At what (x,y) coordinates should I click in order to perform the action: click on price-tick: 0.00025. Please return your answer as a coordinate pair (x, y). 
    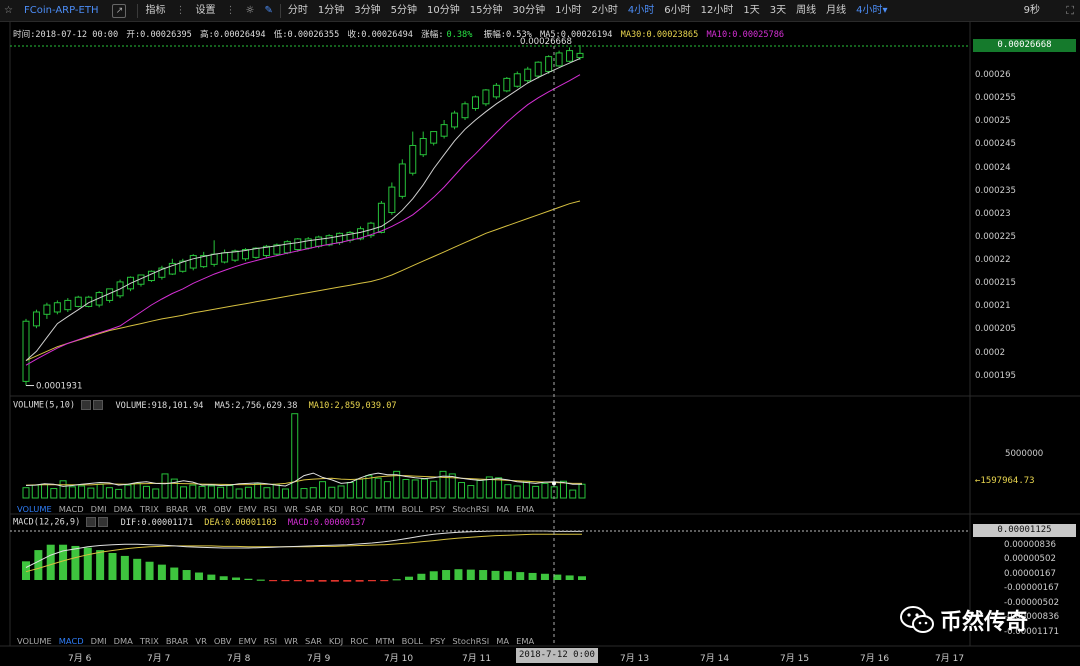
    Looking at the image, I should click on (993, 121).